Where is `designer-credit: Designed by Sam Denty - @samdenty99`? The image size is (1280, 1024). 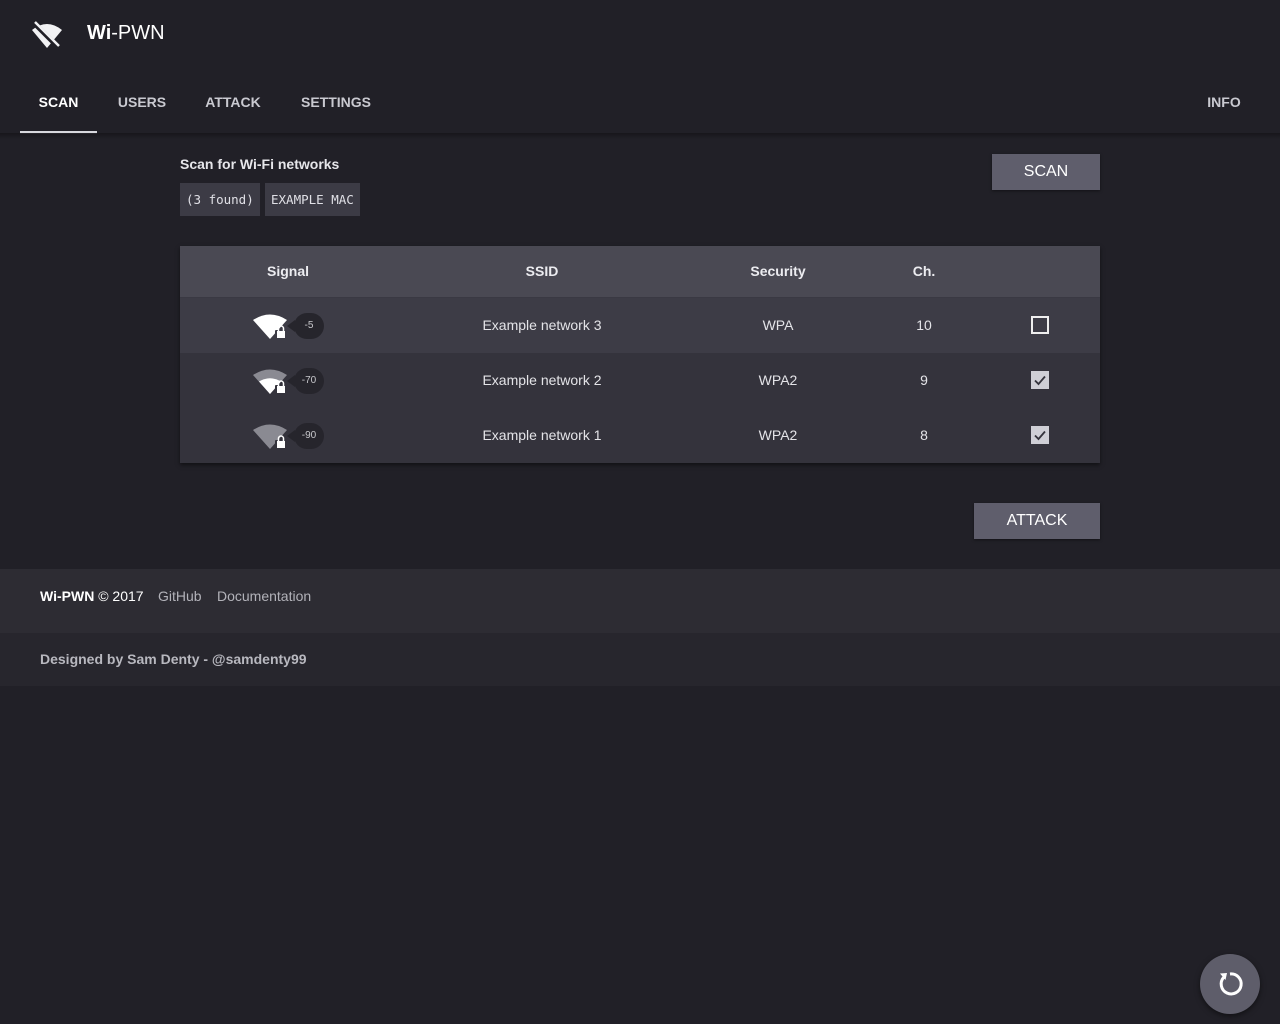 designer-credit: Designed by Sam Denty - @samdenty99 is located at coordinates (173, 659).